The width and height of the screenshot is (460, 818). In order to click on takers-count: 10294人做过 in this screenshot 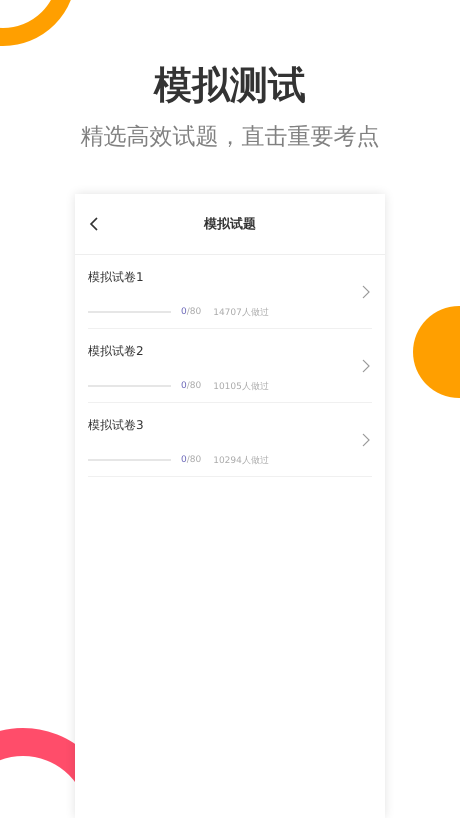, I will do `click(241, 460)`.